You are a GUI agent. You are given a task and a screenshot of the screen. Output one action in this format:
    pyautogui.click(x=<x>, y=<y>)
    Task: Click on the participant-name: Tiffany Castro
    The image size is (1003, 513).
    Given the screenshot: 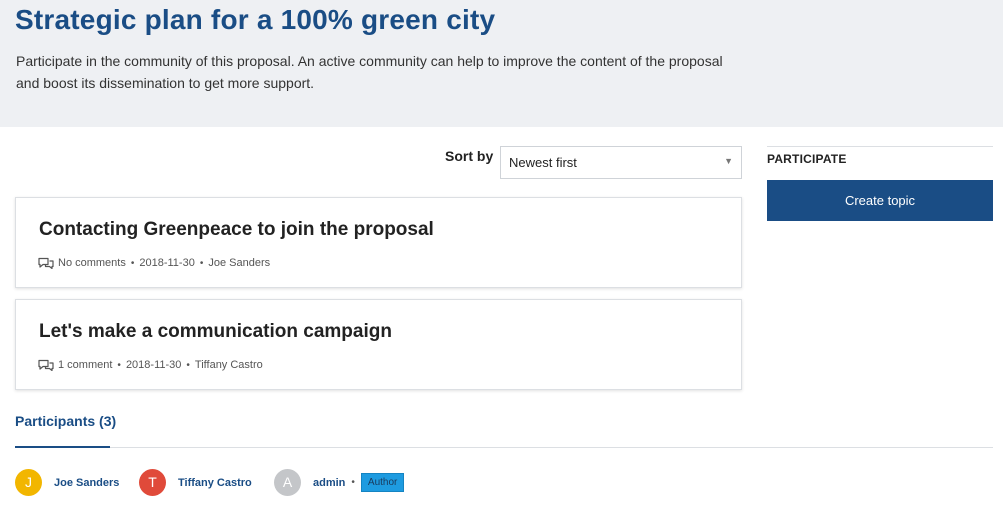 What is the action you would take?
    pyautogui.click(x=215, y=483)
    